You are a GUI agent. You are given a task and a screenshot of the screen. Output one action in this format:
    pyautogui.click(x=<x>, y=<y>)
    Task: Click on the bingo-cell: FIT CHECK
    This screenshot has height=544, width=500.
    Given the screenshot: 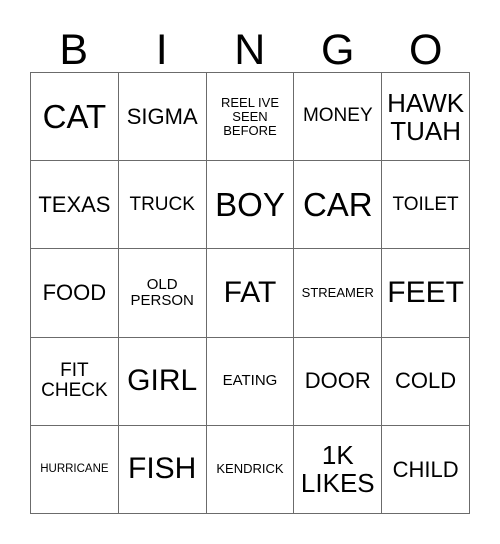 What is the action you would take?
    pyautogui.click(x=75, y=381)
    